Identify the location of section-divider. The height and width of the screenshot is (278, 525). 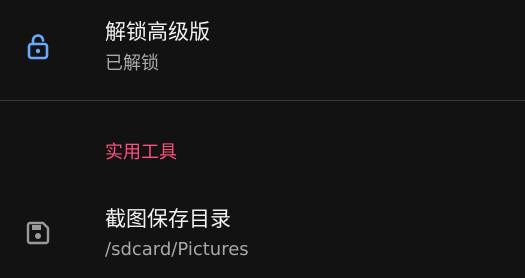
(262, 100).